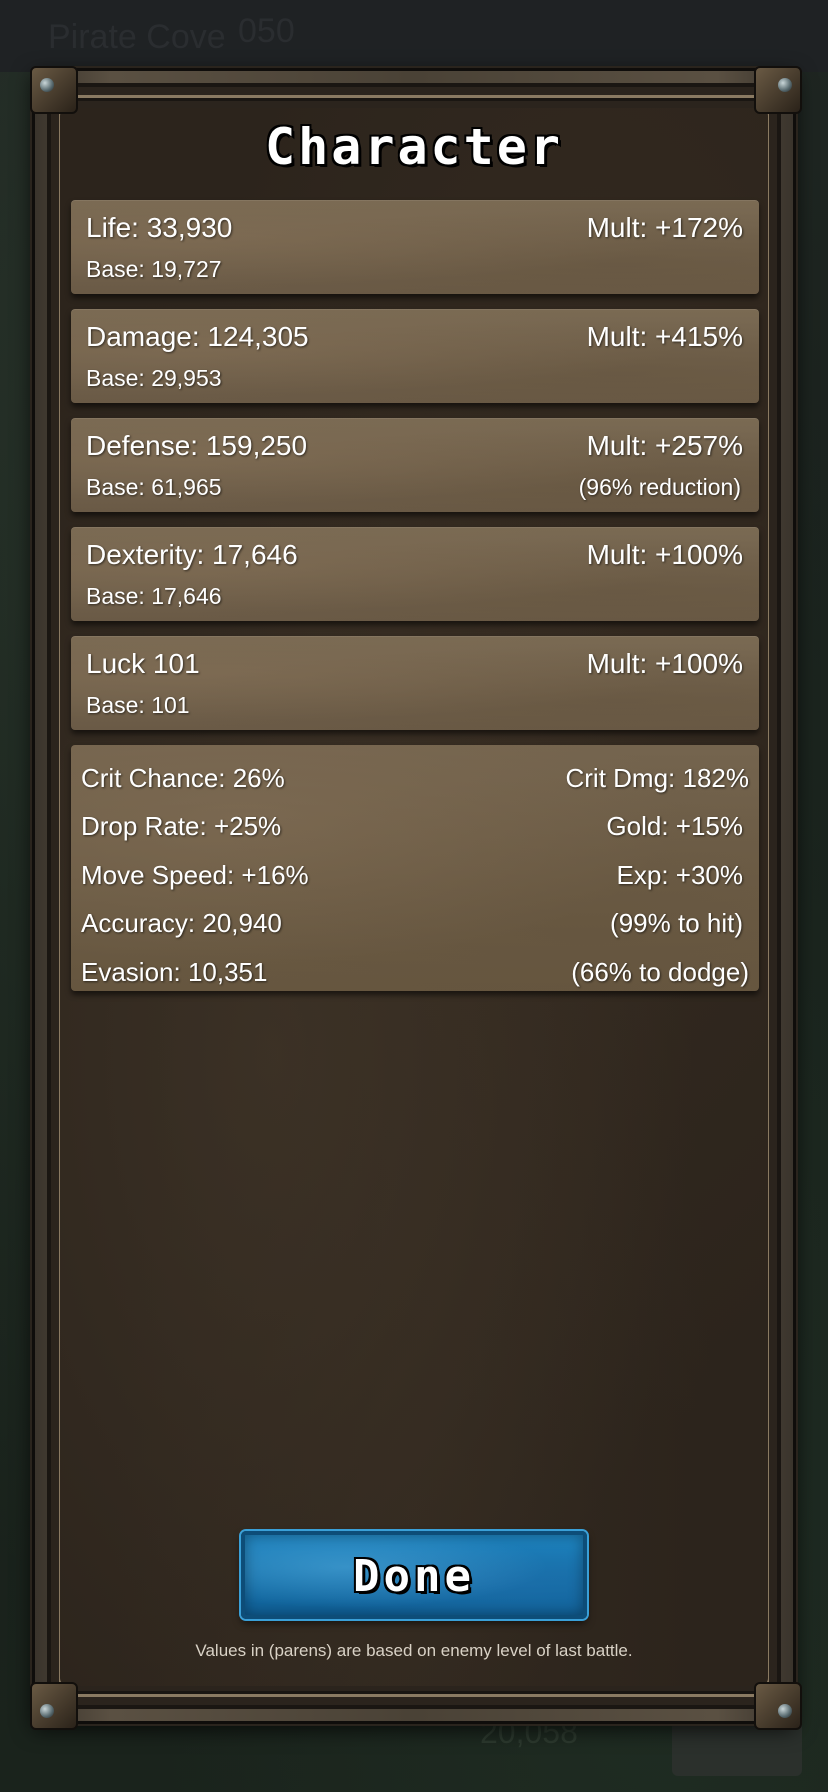  Describe the element at coordinates (159, 227) in the screenshot. I see `stat-value: Life: 33,930` at that location.